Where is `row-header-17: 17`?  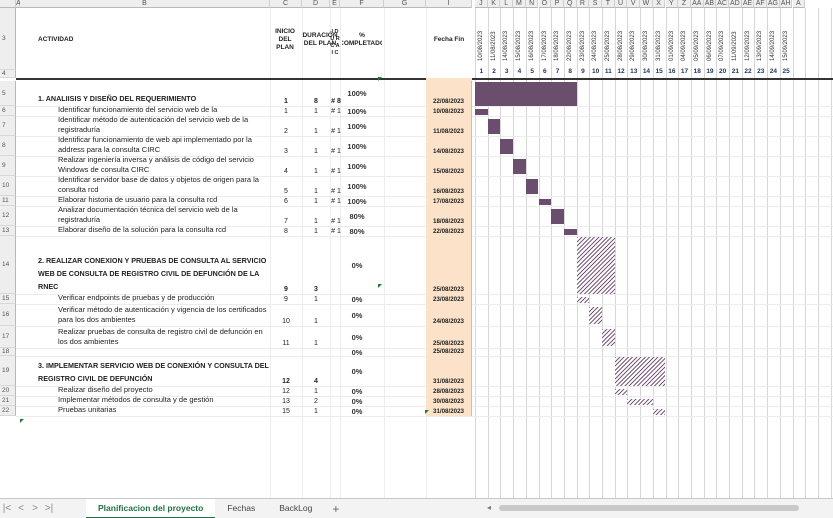 row-header-17: 17 is located at coordinates (8, 337).